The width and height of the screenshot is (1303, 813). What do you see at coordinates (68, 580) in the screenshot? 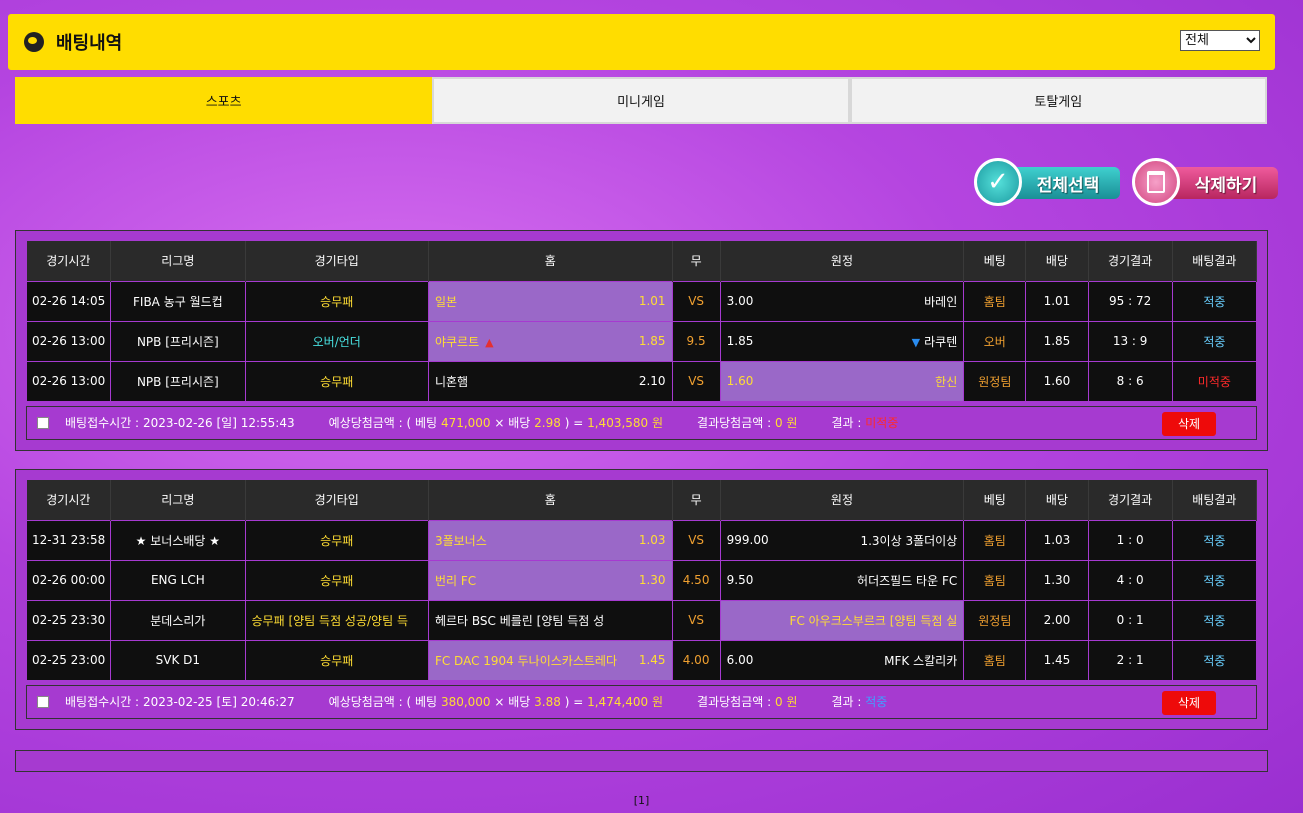
I see `match-time: 02-26 00:00` at bounding box center [68, 580].